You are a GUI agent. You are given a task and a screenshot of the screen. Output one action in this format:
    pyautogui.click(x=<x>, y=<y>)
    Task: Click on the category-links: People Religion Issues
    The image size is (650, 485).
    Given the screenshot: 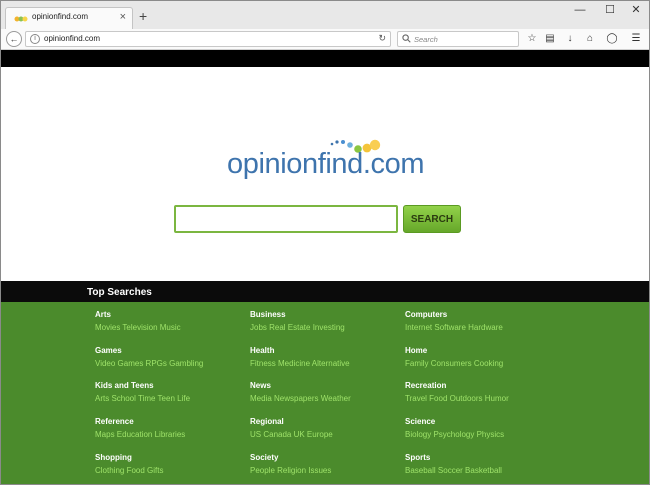 What is the action you would take?
    pyautogui.click(x=290, y=471)
    